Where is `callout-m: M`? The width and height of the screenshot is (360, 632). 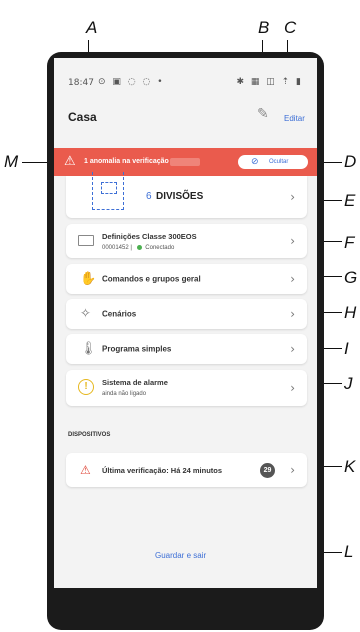 callout-m: M is located at coordinates (11, 161).